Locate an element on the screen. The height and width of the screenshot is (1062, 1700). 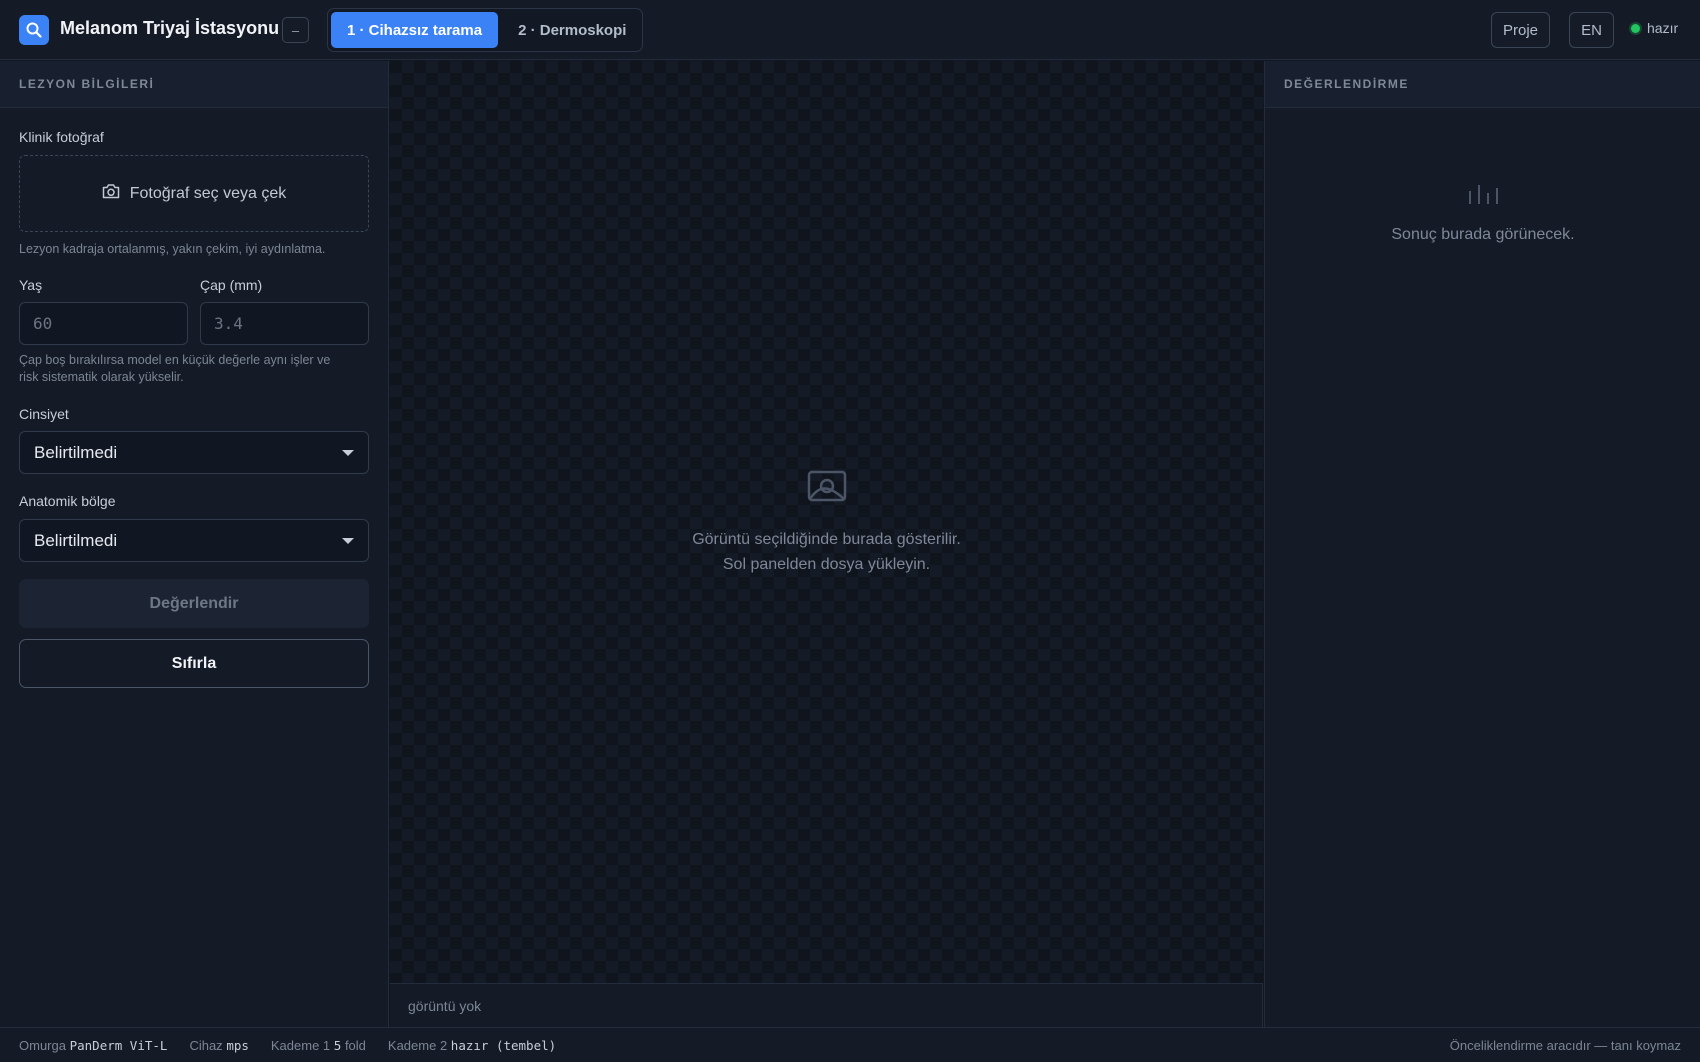
stage2-value: hazır (tembel) is located at coordinates (503, 1045).